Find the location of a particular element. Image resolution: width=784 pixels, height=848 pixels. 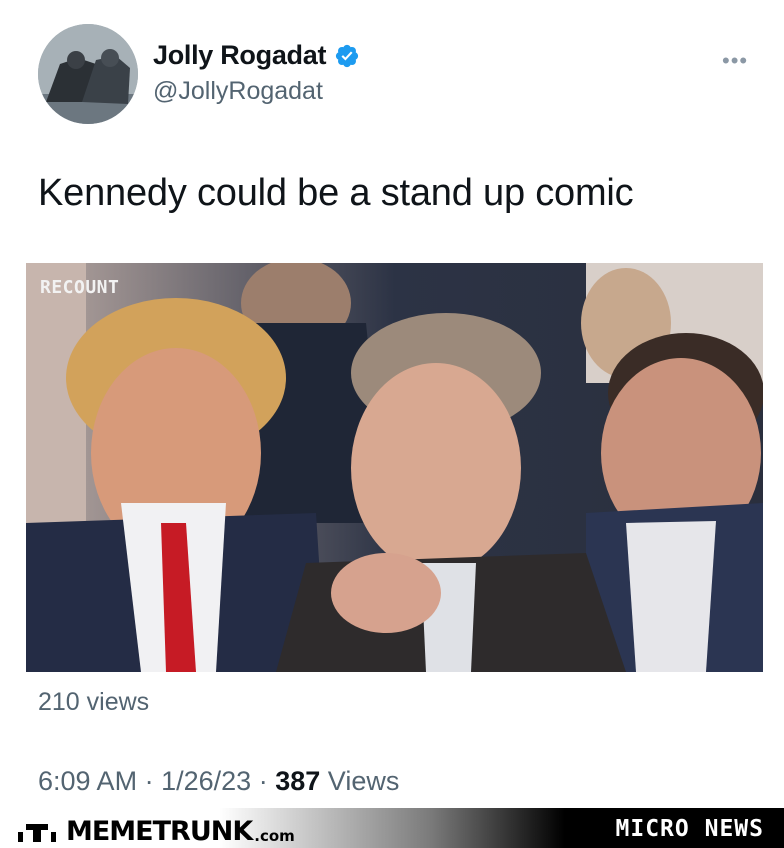

memetrunk-logo-icon is located at coordinates (37, 832).